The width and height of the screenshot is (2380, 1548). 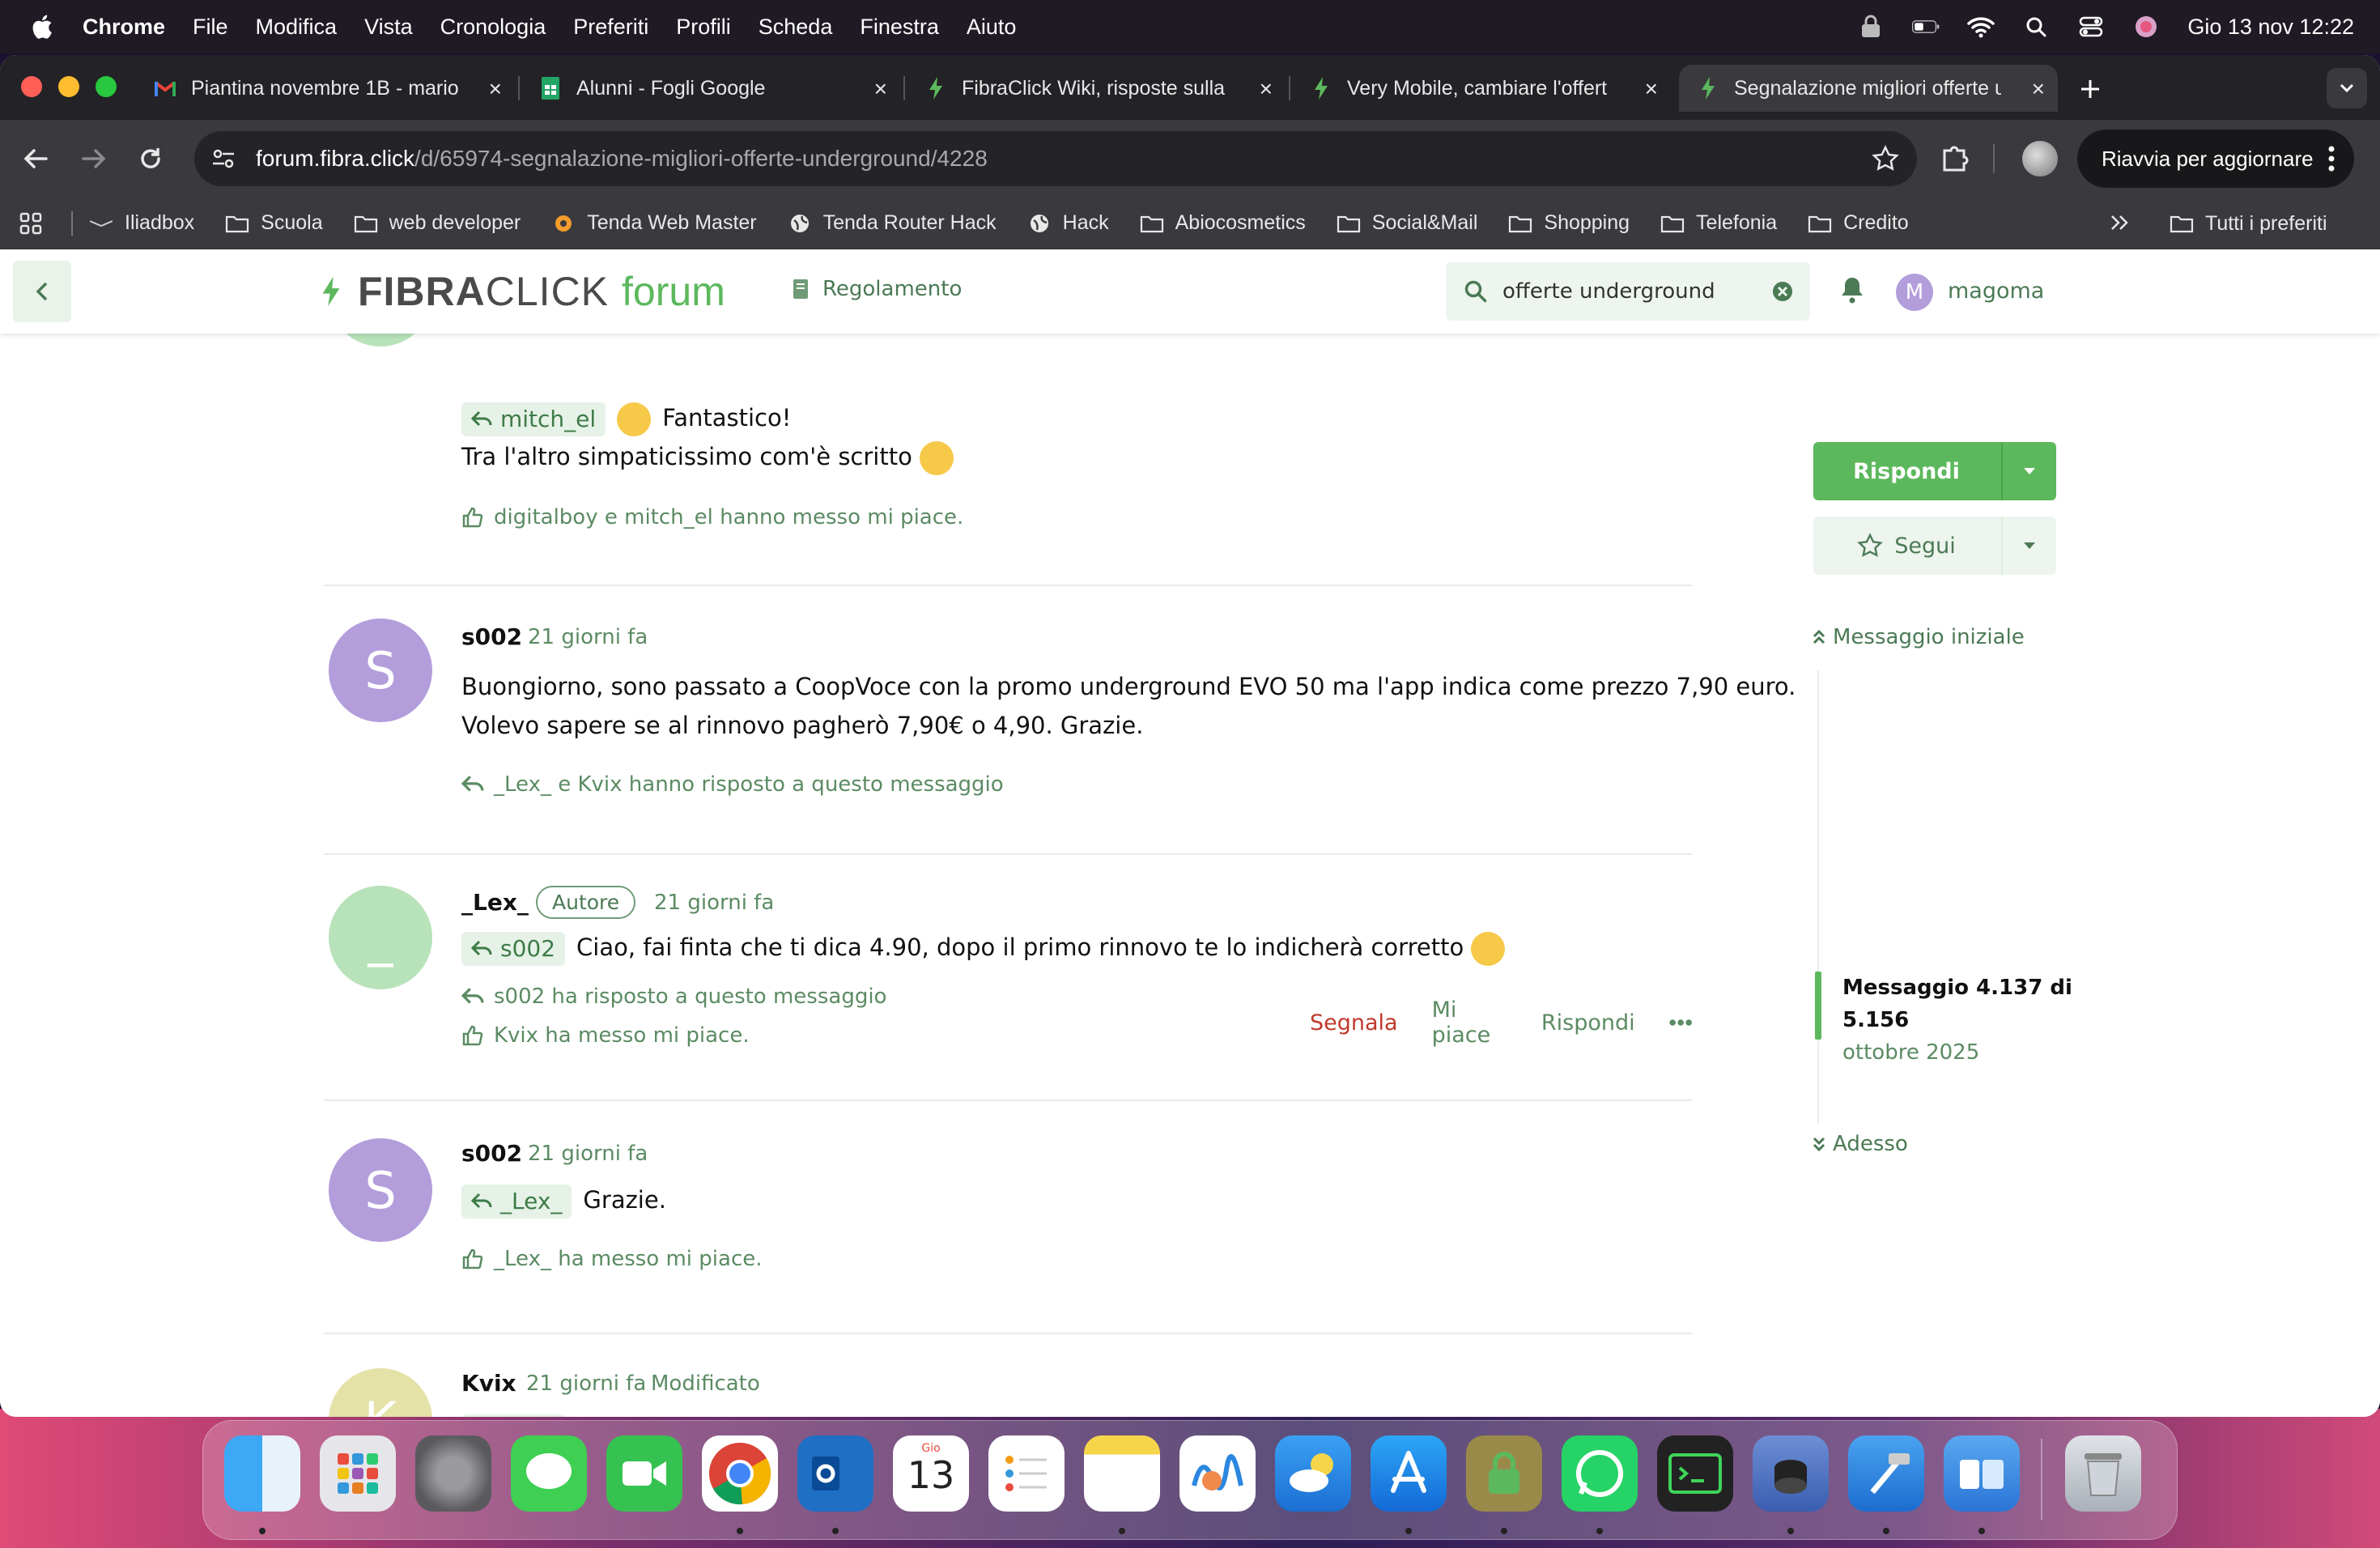 I want to click on whatsapp-icon, so click(x=1600, y=1473).